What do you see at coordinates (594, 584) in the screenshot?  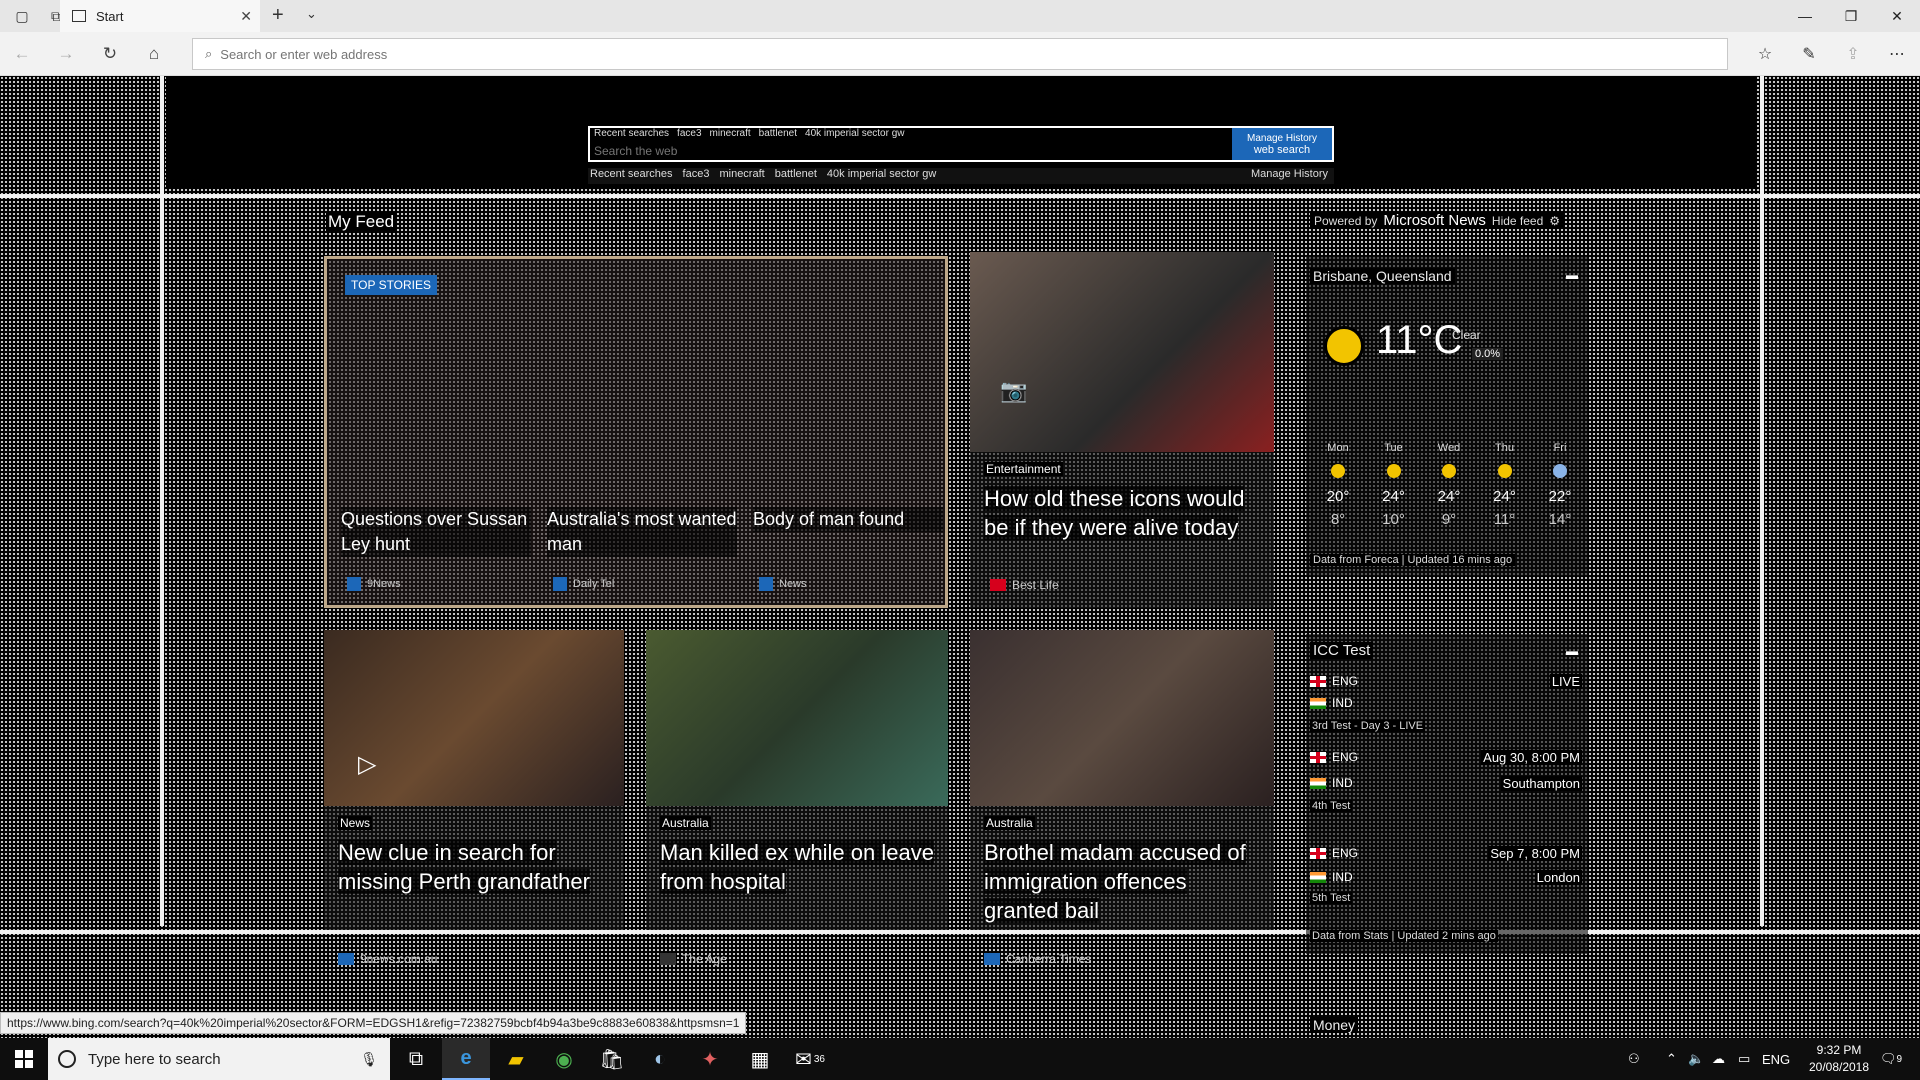 I see `source-name: Daily Tel` at bounding box center [594, 584].